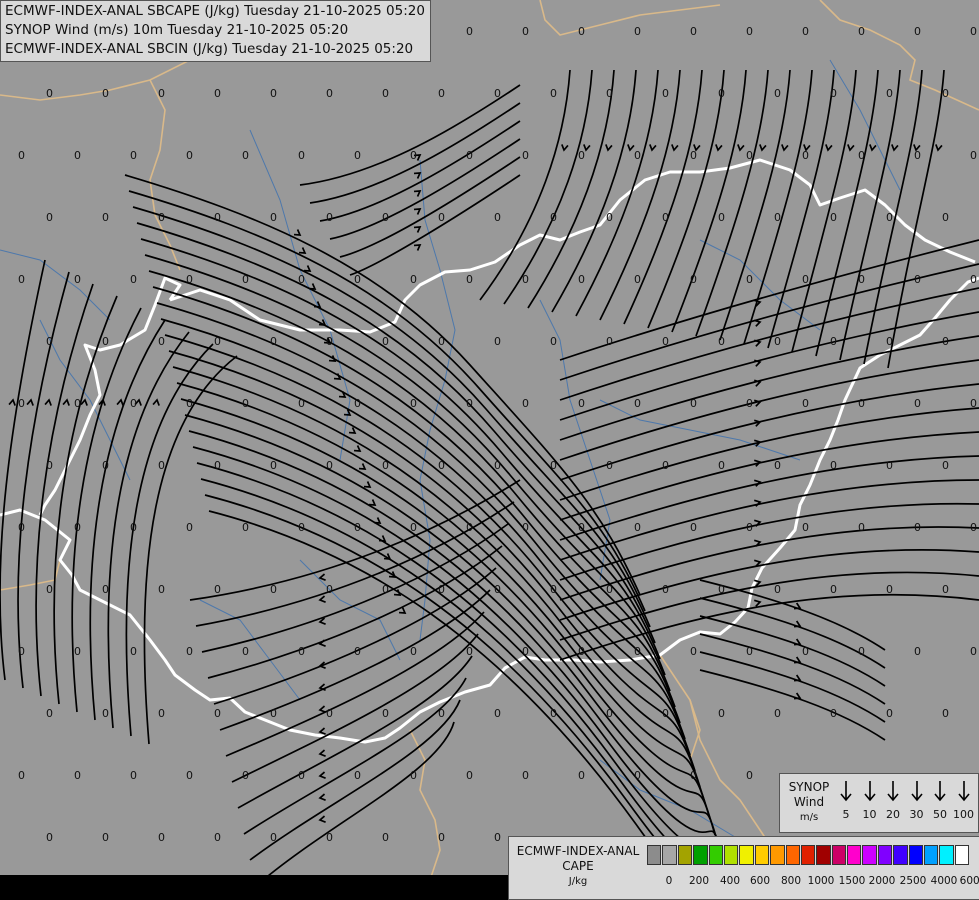 The image size is (979, 900). I want to click on cape-legend-title: ECMWF-INDEX-ANAL, so click(578, 851).